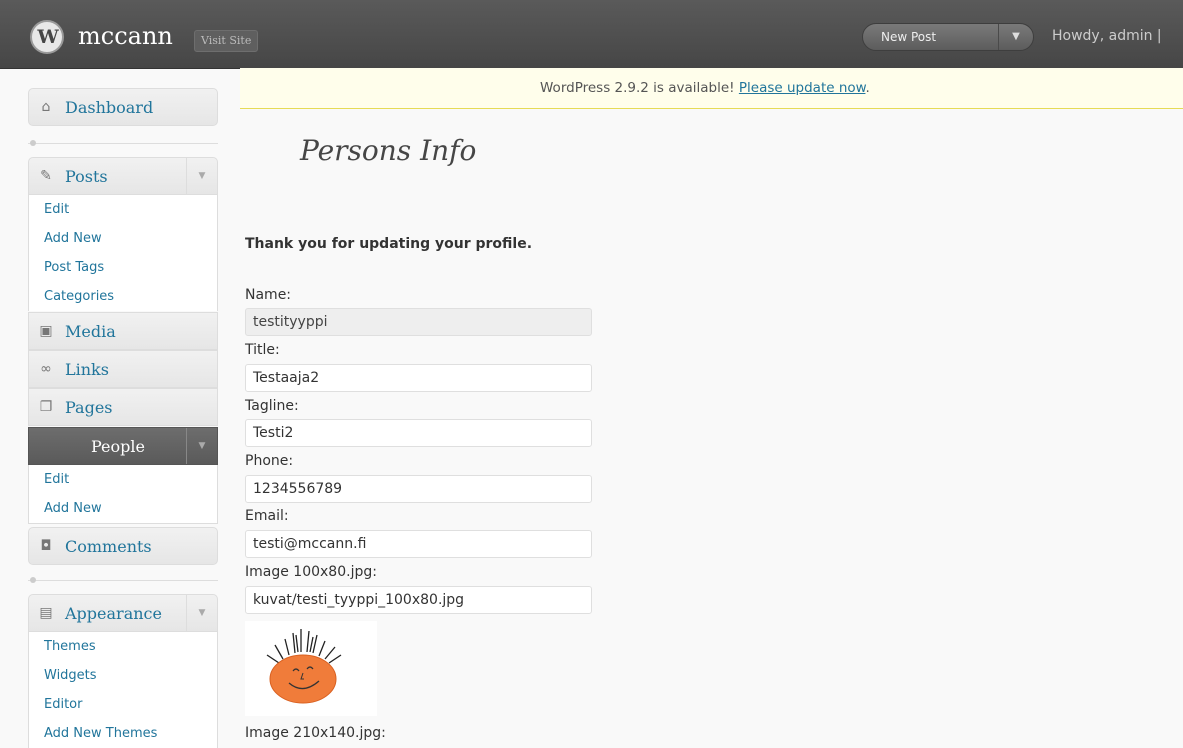 The image size is (1183, 748). I want to click on menu-dashboard-label: Dashboard, so click(109, 107).